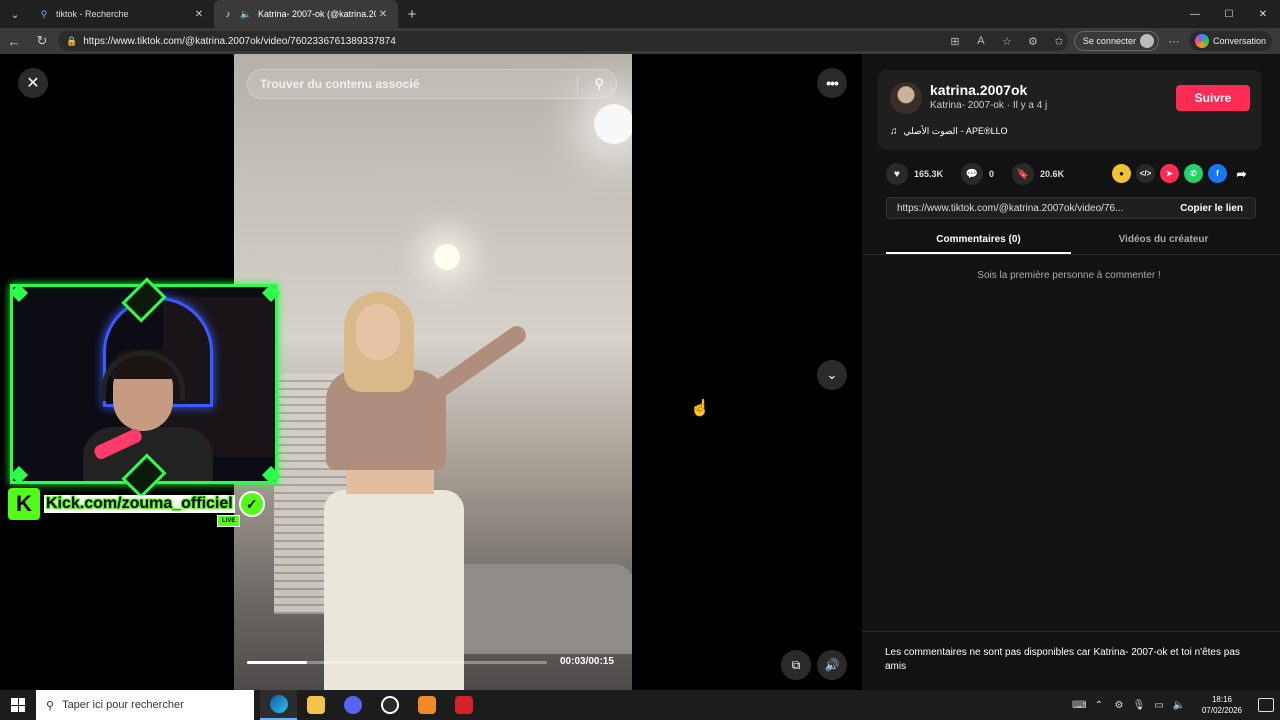 Image resolution: width=1280 pixels, height=720 pixels. I want to click on floating-player-button: ⧉, so click(796, 665).